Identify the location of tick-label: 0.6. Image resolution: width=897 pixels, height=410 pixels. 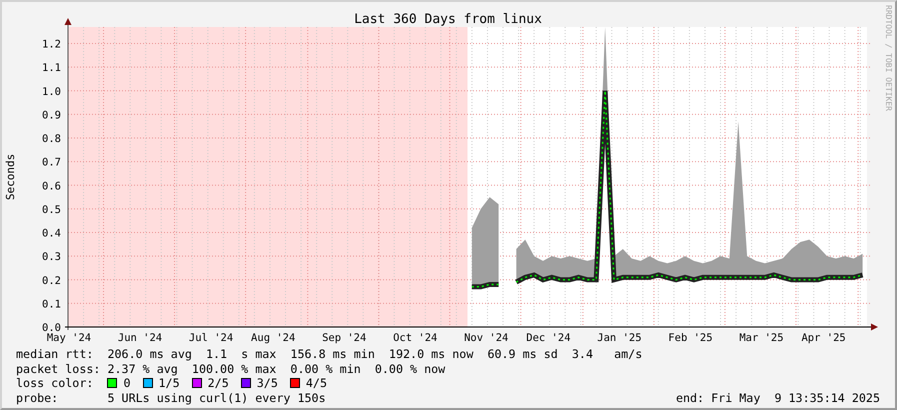
(51, 186).